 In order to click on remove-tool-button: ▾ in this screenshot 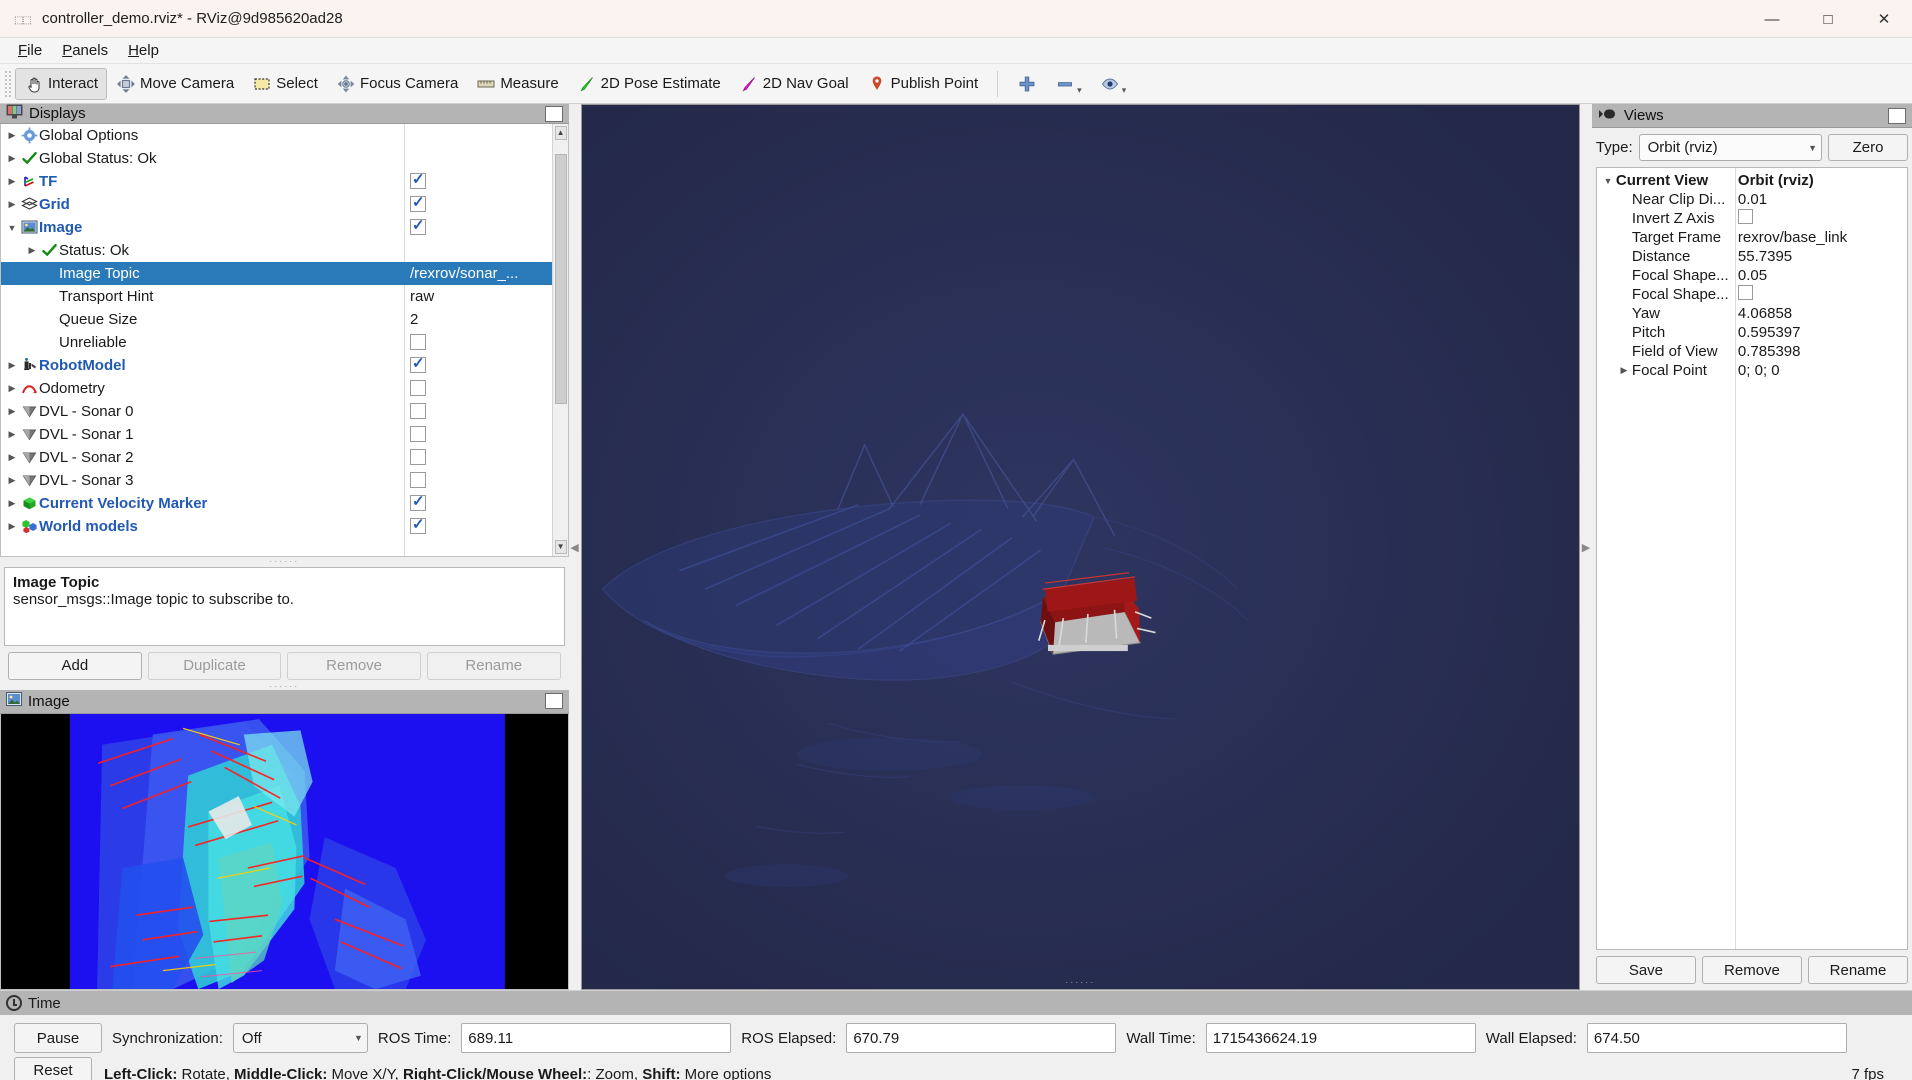, I will do `click(1068, 84)`.